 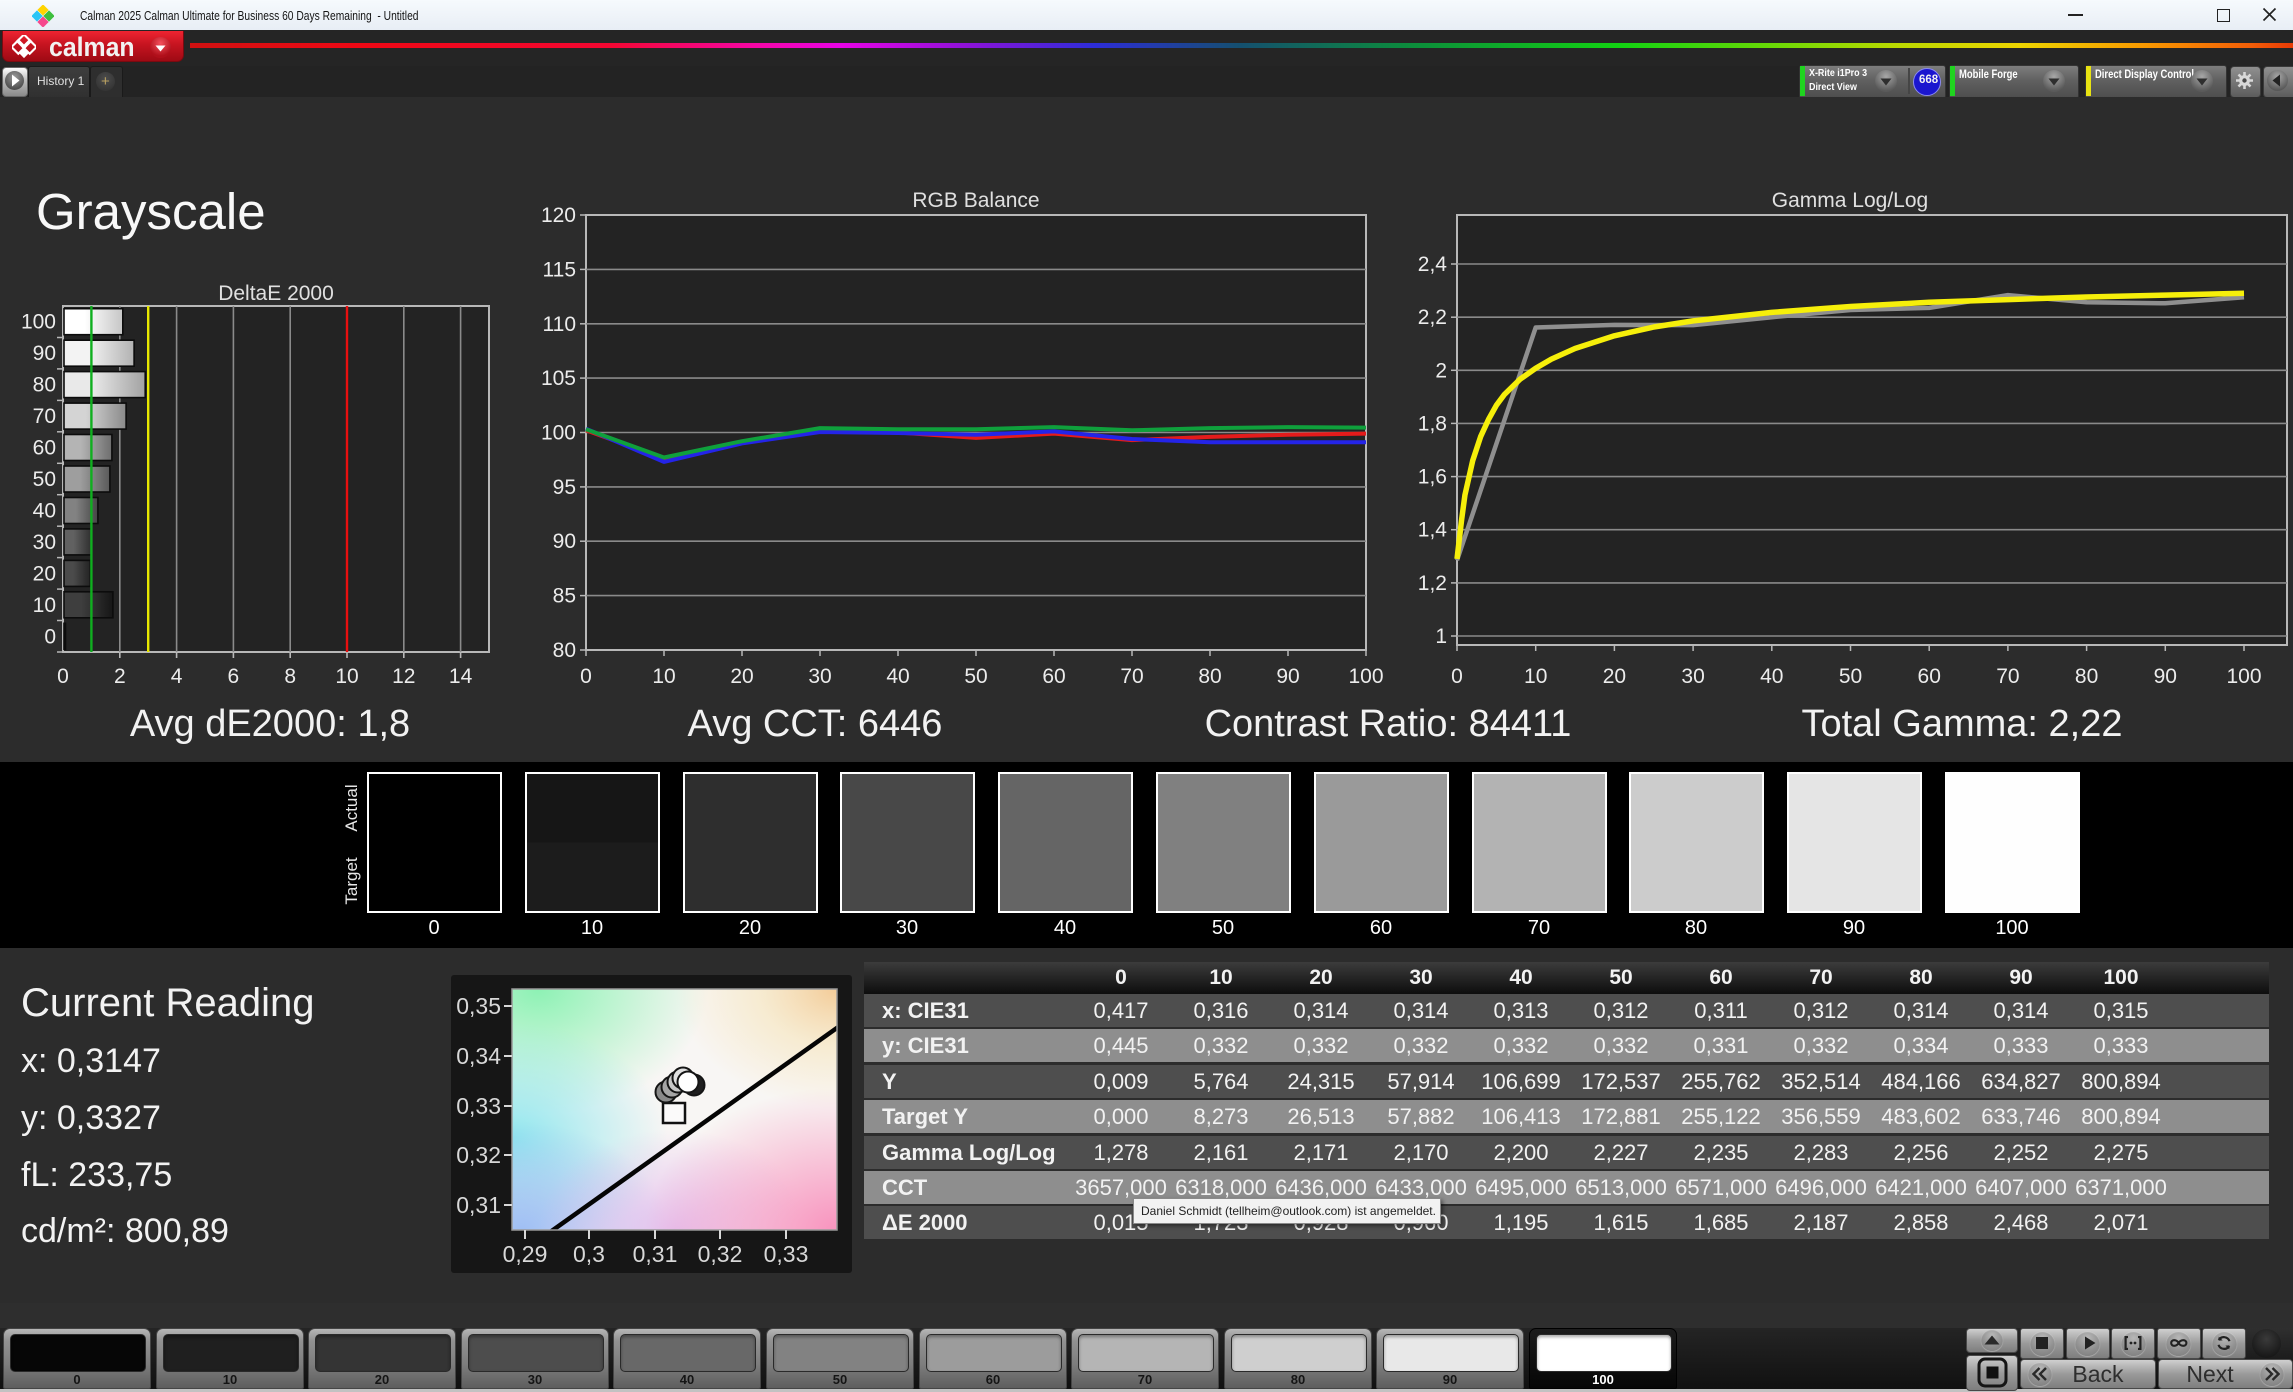 I want to click on svg-text: 0,34, so click(x=478, y=1056).